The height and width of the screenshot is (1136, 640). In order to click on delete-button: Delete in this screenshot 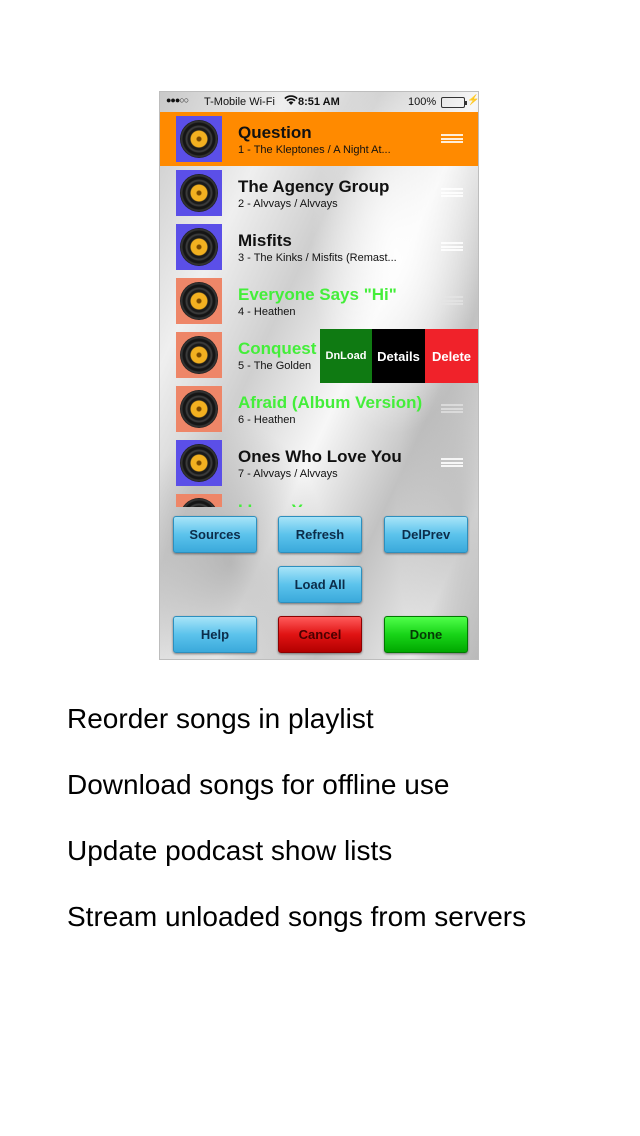, I will do `click(451, 356)`.